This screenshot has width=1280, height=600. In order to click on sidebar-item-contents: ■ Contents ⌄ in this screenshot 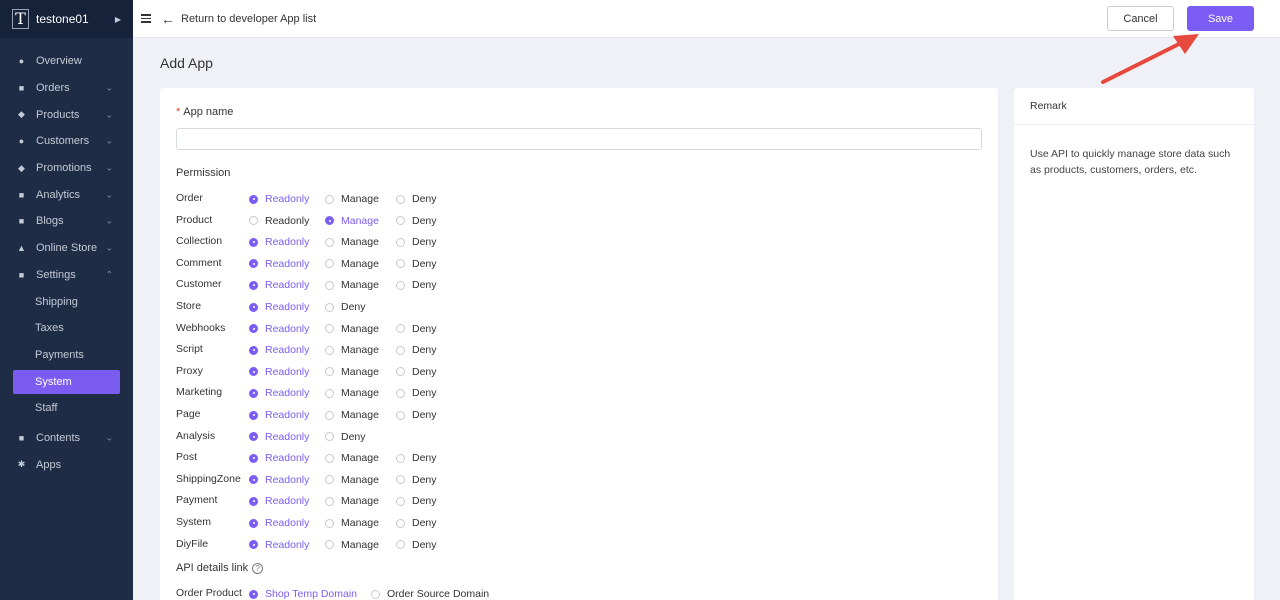, I will do `click(66, 438)`.